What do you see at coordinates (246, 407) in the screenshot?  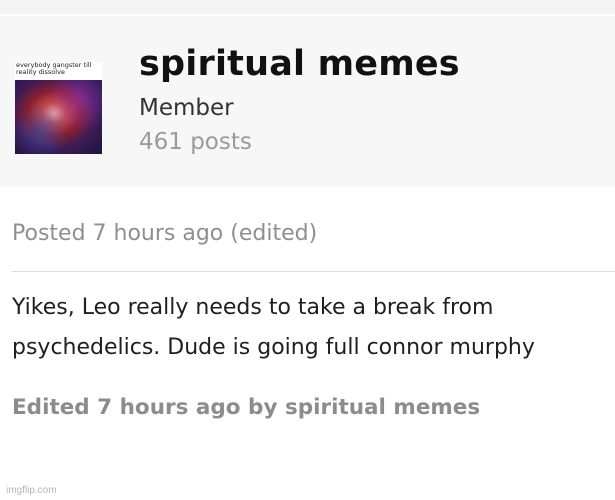 I see `edited-note: Edited 7 hours ago by spiritual memes` at bounding box center [246, 407].